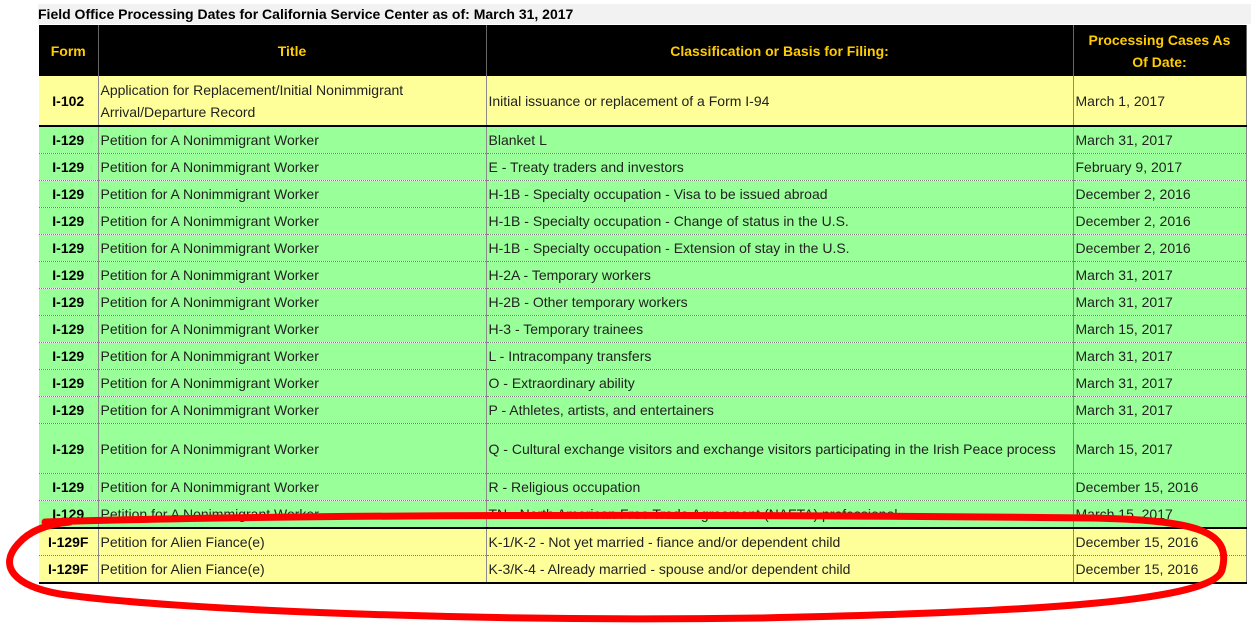 Image resolution: width=1251 pixels, height=644 pixels. Describe the element at coordinates (780, 329) in the screenshot. I see `classification-cell: H-3 - Temporary trainees` at that location.